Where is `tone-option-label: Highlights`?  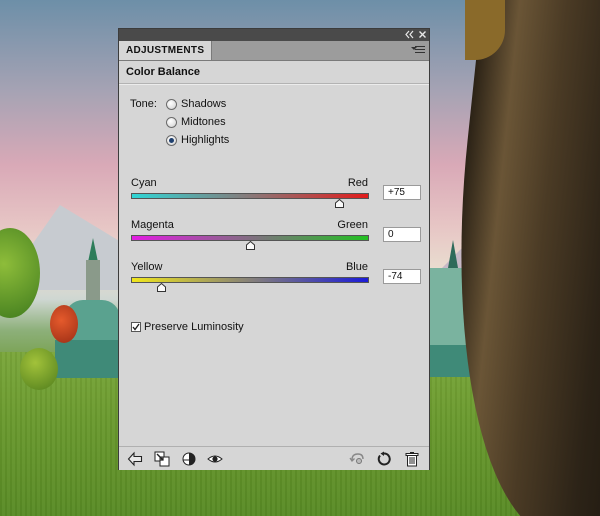 tone-option-label: Highlights is located at coordinates (205, 140).